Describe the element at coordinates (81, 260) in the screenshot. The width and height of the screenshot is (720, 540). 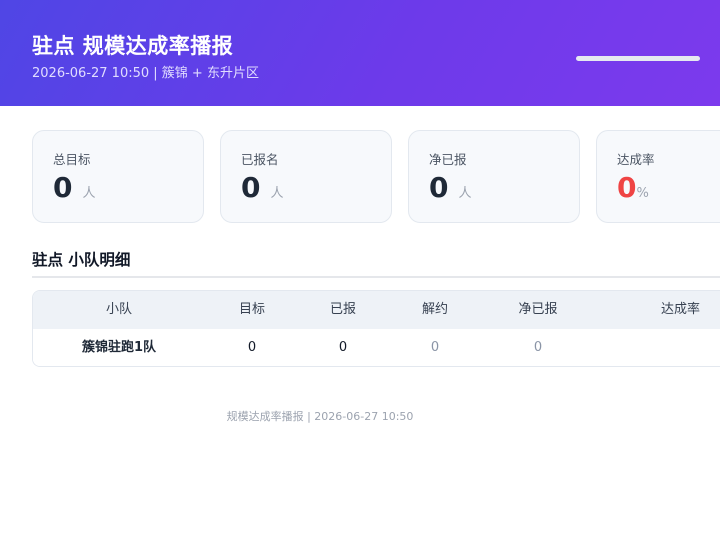
I see `section-title: 驻点 小队明细` at that location.